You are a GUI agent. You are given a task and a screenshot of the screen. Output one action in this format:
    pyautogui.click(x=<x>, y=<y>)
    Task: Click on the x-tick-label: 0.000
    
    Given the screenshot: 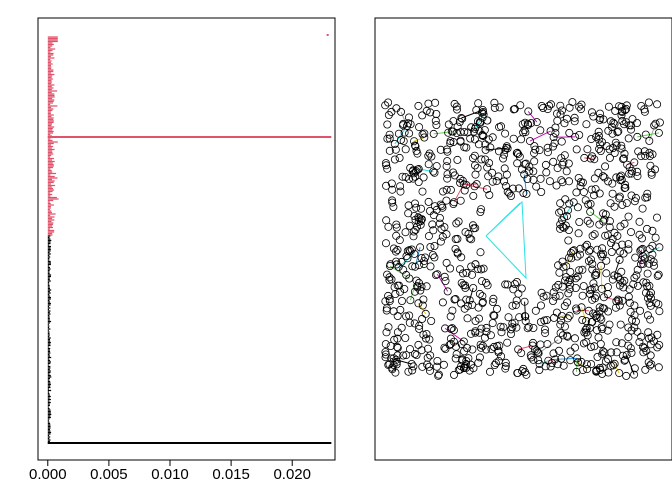 What is the action you would take?
    pyautogui.click(x=48, y=473)
    